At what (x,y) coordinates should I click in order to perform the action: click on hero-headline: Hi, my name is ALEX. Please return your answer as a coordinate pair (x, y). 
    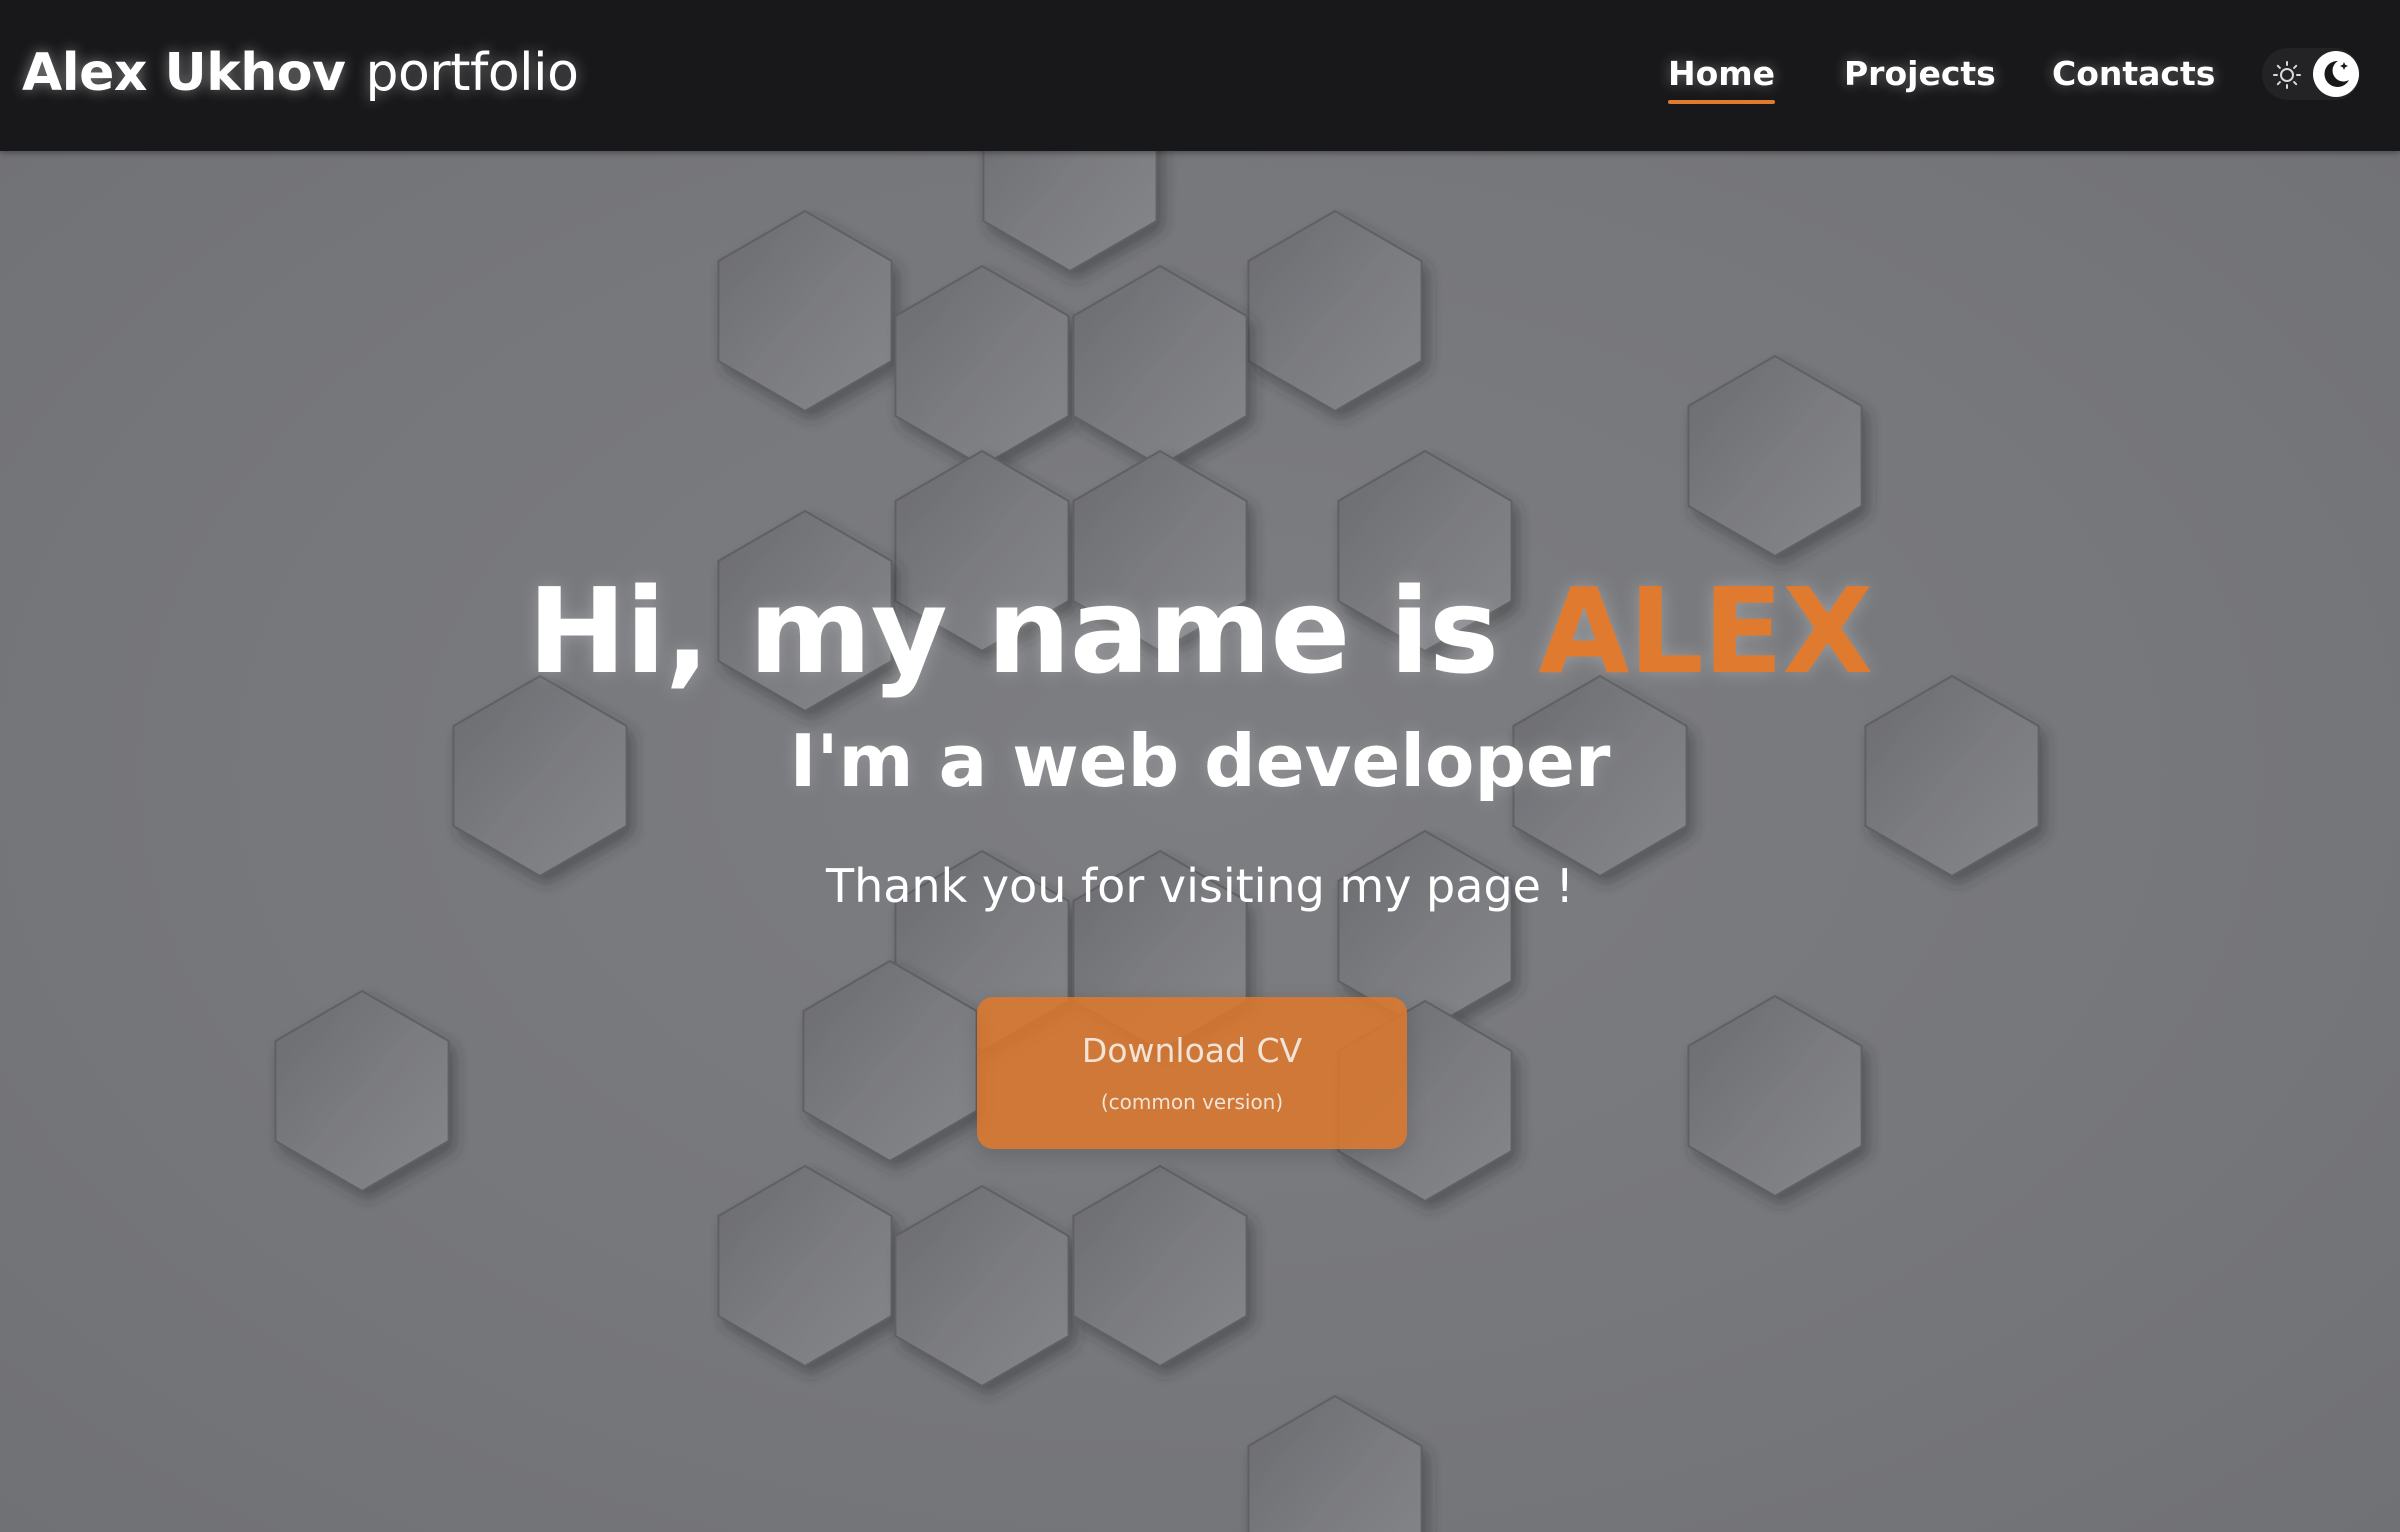
    Looking at the image, I should click on (1200, 631).